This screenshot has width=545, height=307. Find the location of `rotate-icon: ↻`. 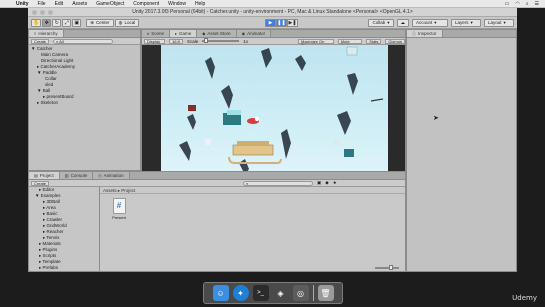

rotate-icon: ↻ is located at coordinates (56, 22).